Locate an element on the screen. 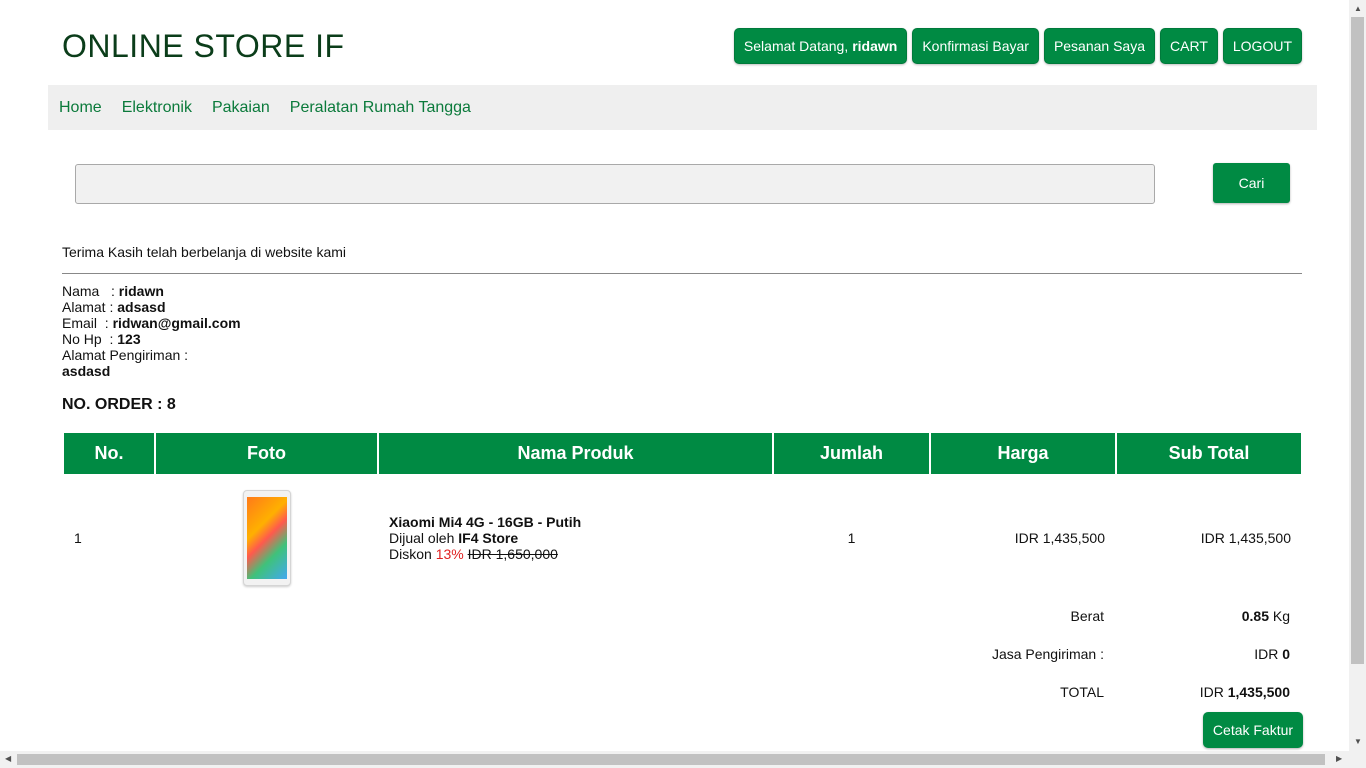  product-name: Xiaomi Mi4 4G - 16GB - Putih is located at coordinates (485, 522).